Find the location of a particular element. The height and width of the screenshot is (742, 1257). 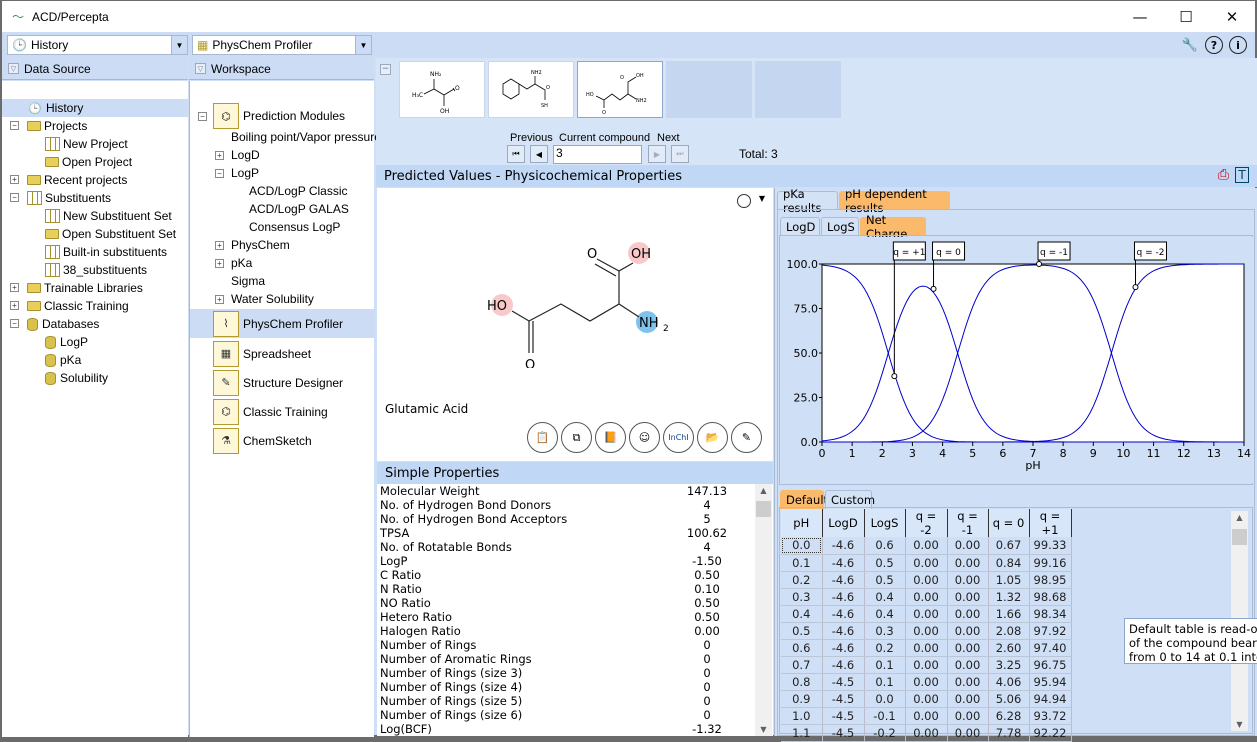

table-row: 1.0 -4.5 -0.1 0.00 0.00 6.28 93.72 is located at coordinates (926, 716).